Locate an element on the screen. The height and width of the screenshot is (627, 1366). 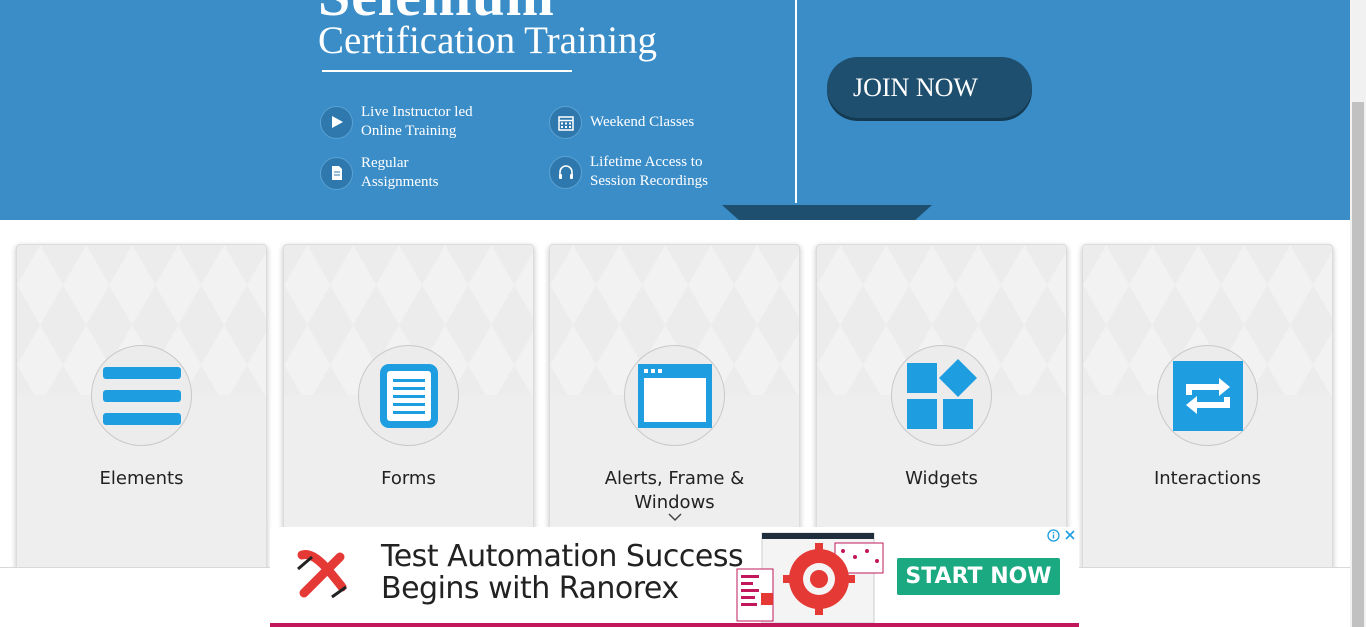
hamburger-list-icon is located at coordinates (141, 395).